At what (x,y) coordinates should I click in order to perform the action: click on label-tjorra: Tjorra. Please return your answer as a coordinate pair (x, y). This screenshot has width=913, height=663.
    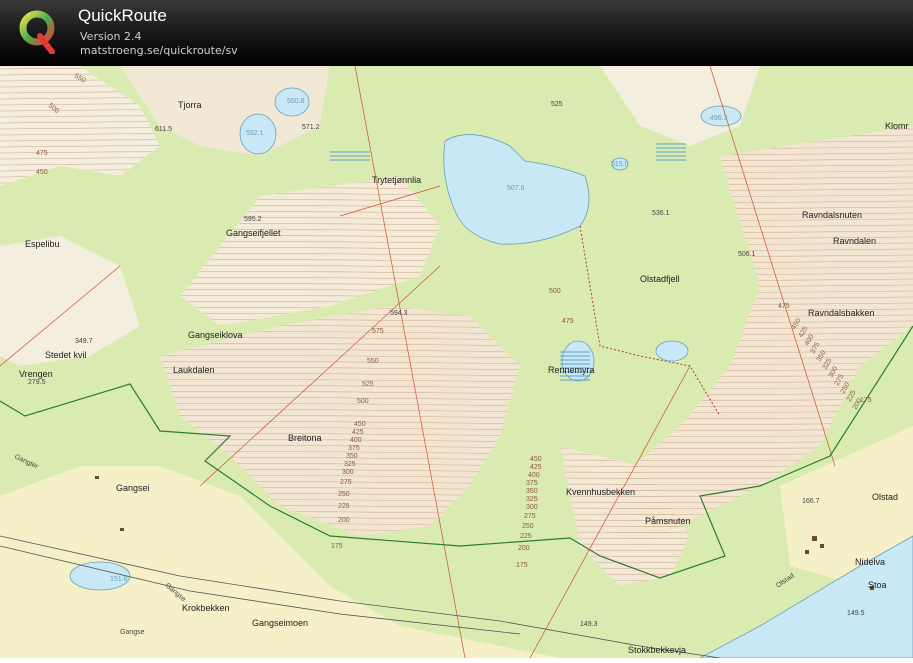
    Looking at the image, I should click on (190, 105).